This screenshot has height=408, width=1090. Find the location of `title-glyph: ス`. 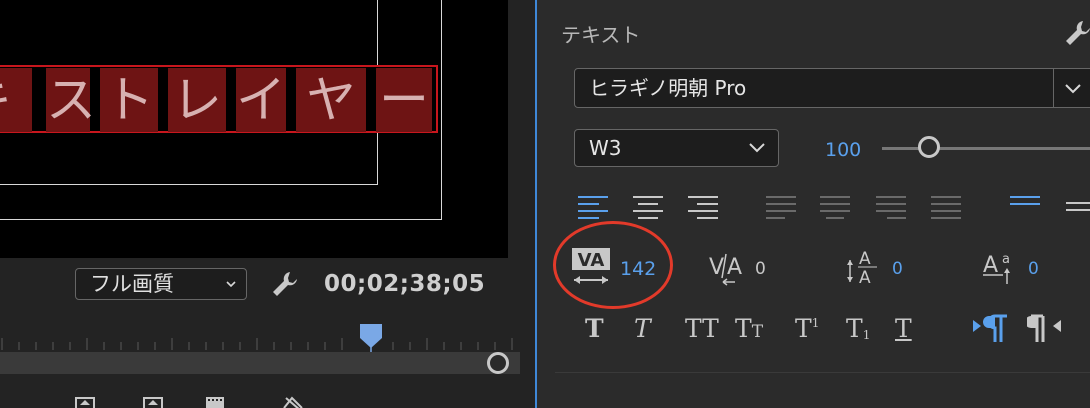

title-glyph: ス is located at coordinates (71, 100).